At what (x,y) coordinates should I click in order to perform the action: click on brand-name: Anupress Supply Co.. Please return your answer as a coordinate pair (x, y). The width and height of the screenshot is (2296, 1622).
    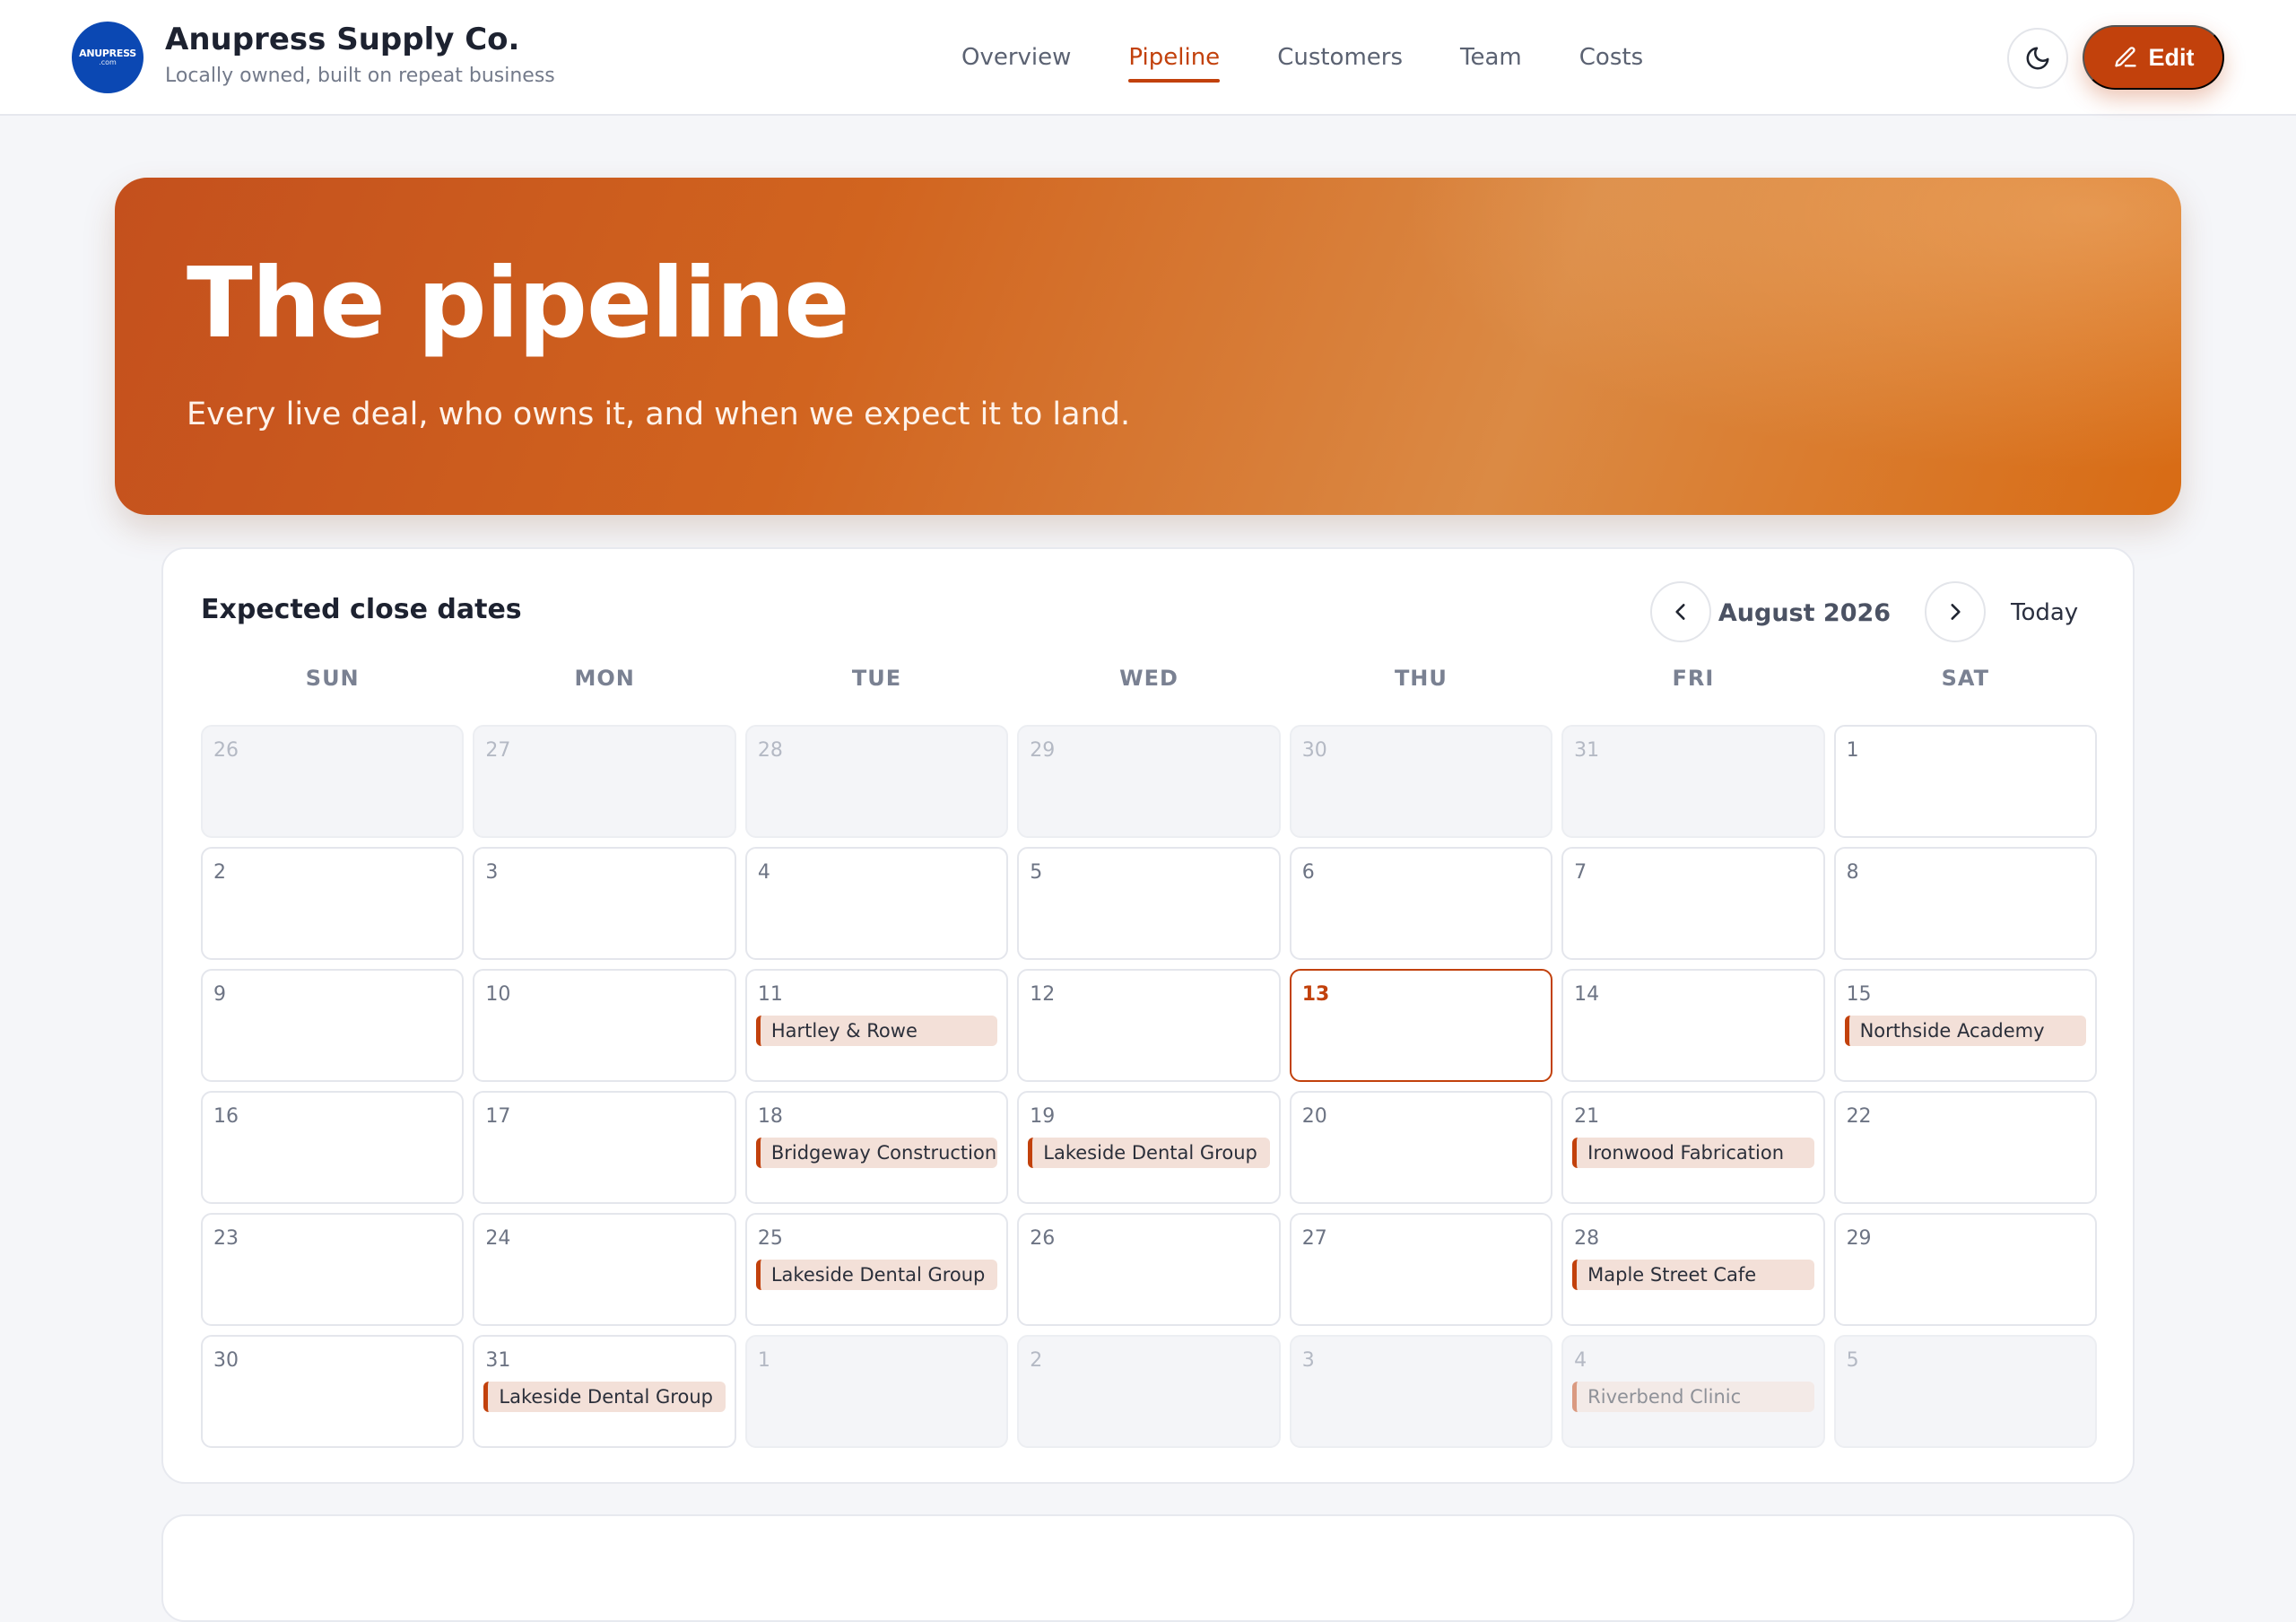
    Looking at the image, I should click on (342, 40).